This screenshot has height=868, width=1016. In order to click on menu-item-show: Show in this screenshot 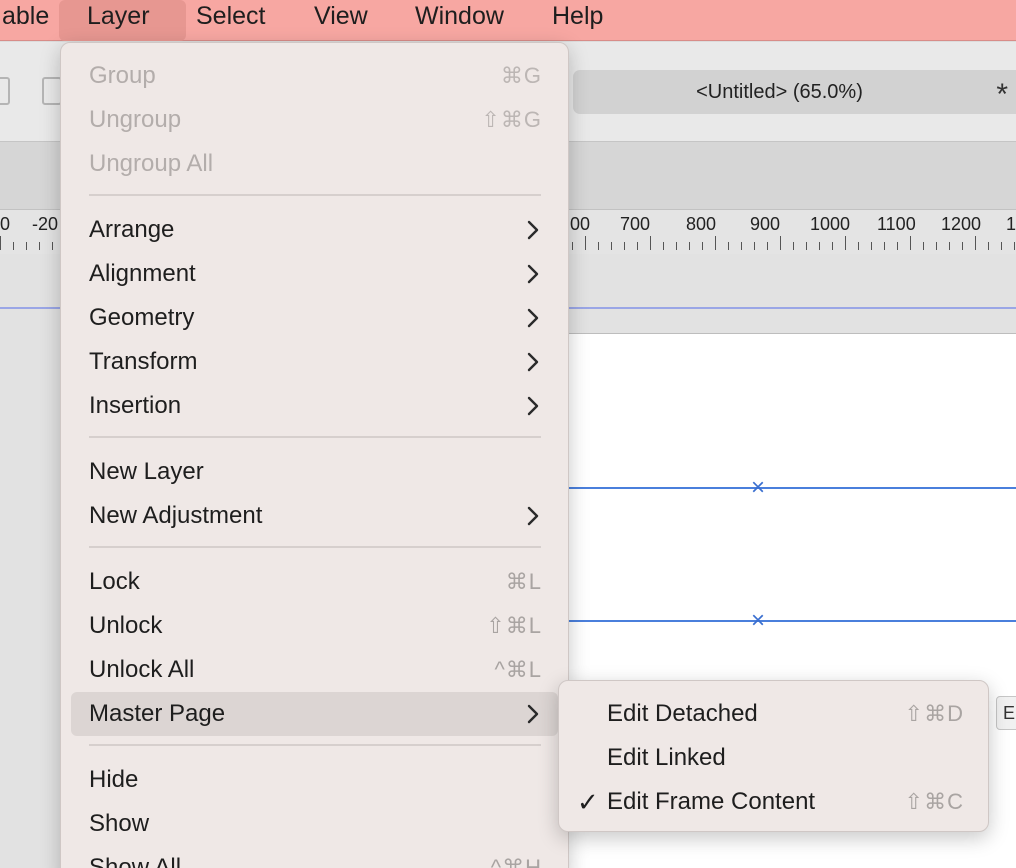, I will do `click(314, 824)`.